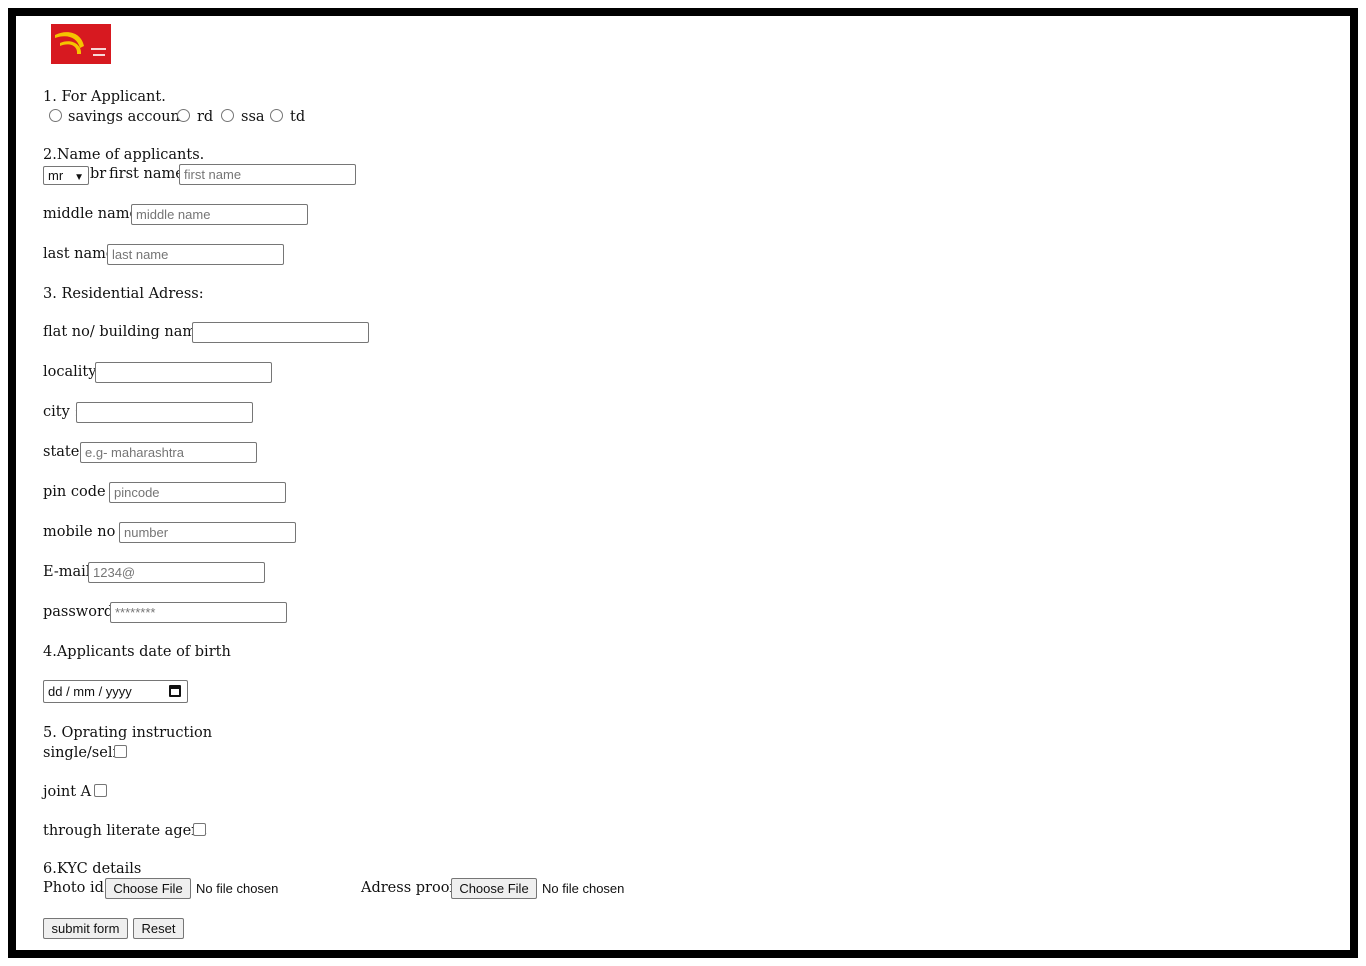  Describe the element at coordinates (276, 115) in the screenshot. I see `radio-td` at that location.